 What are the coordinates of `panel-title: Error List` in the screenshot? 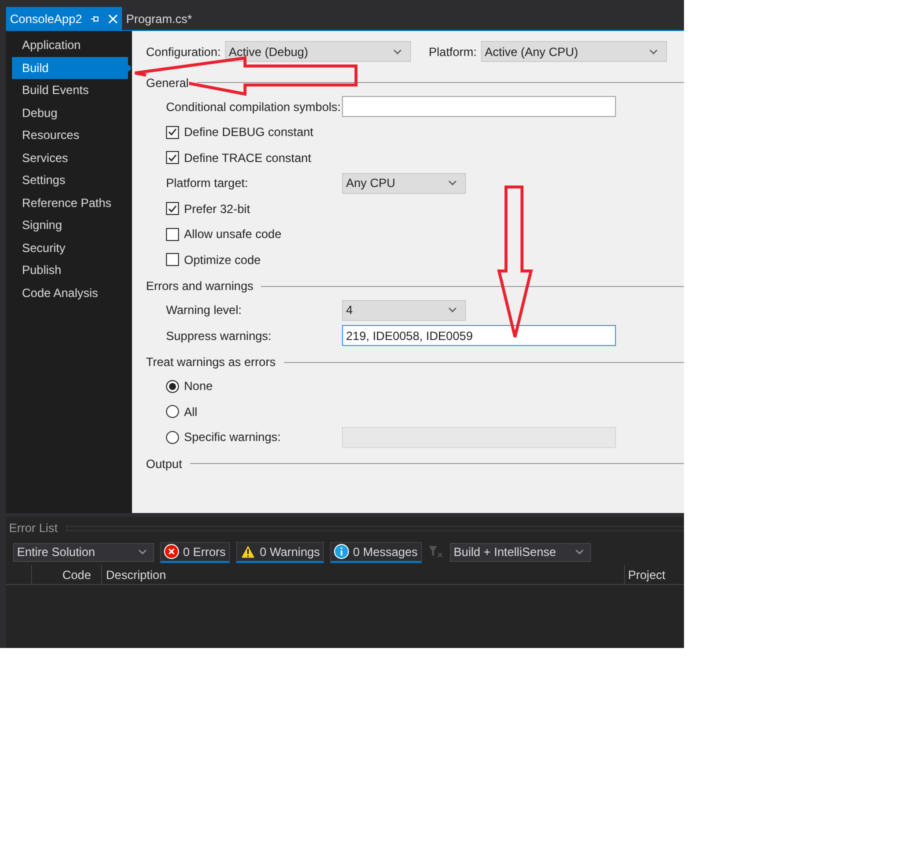 It's located at (33, 528).